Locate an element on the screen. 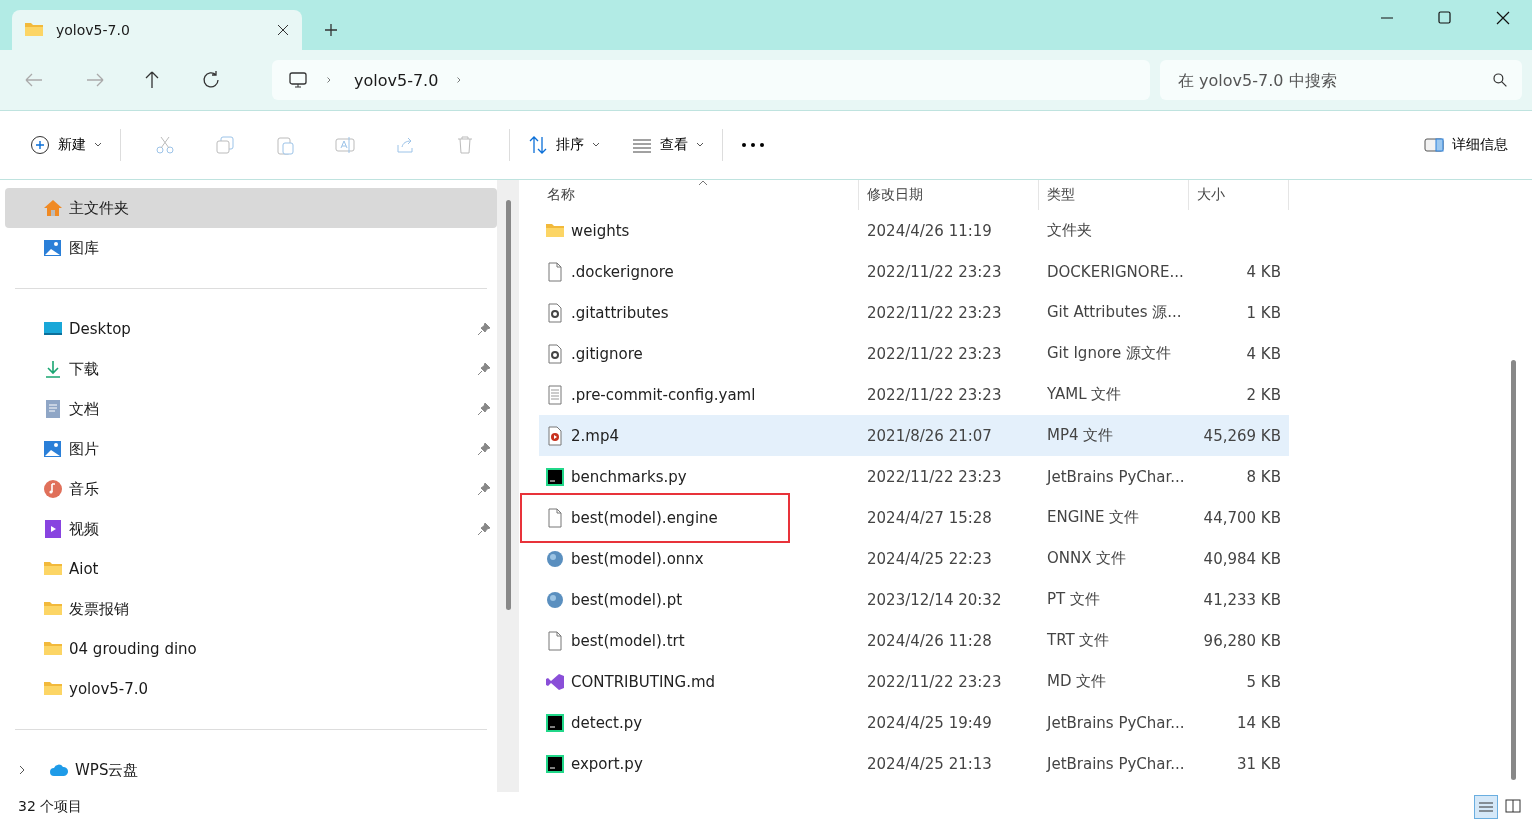 This screenshot has height=822, width=1532. modified-date: 2024/4/25 21:13 is located at coordinates (929, 764).